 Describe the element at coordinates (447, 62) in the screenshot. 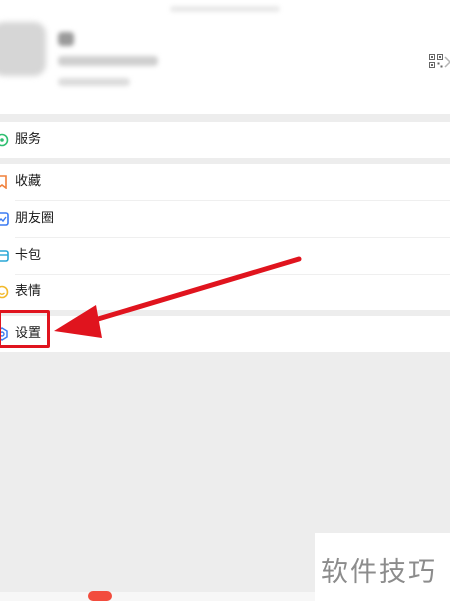

I see `chevron-right-icon` at that location.